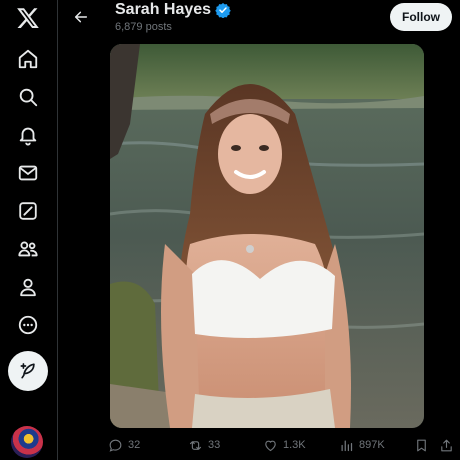  Describe the element at coordinates (259, 445) in the screenshot. I see `post-action-bar: 32 33 1.3K 897K` at that location.